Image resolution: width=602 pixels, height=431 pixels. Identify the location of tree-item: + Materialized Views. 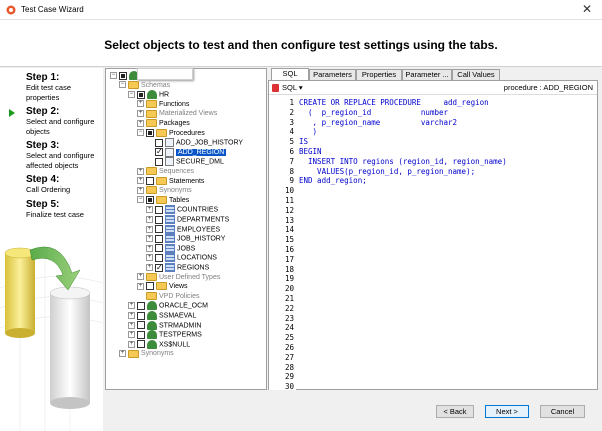
(177, 114).